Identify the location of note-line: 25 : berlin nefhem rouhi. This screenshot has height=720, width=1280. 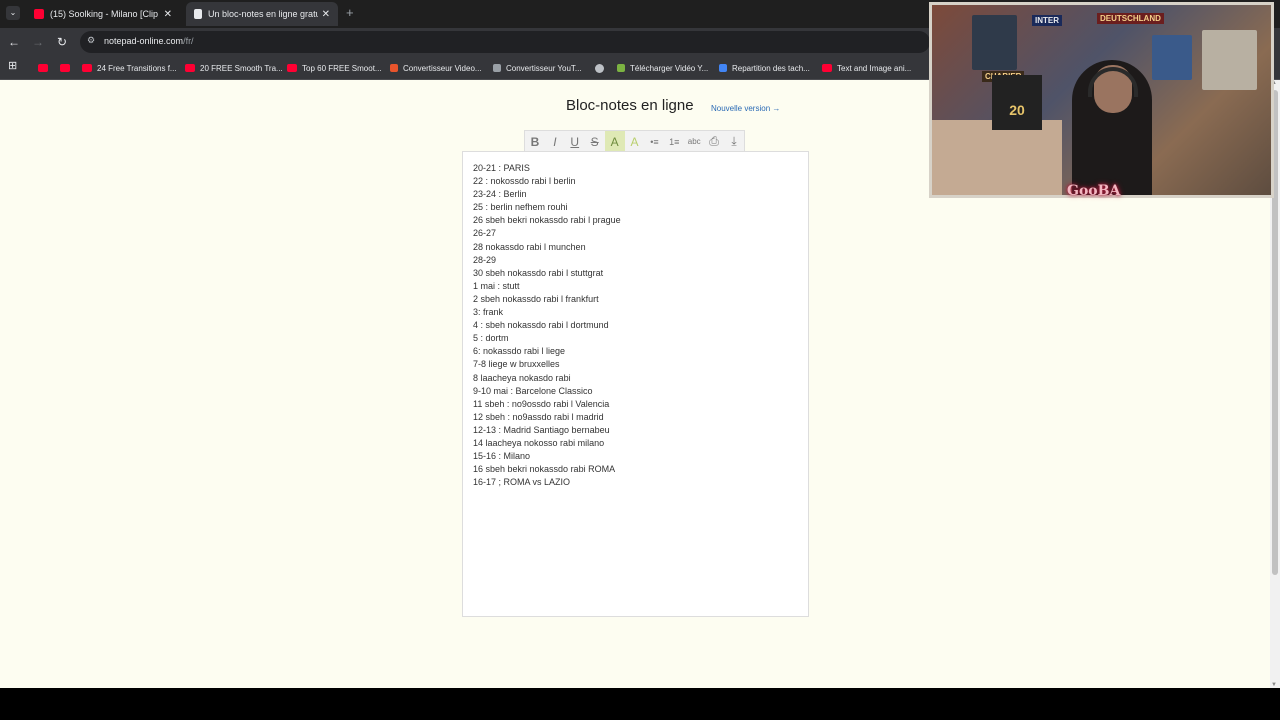
(547, 207).